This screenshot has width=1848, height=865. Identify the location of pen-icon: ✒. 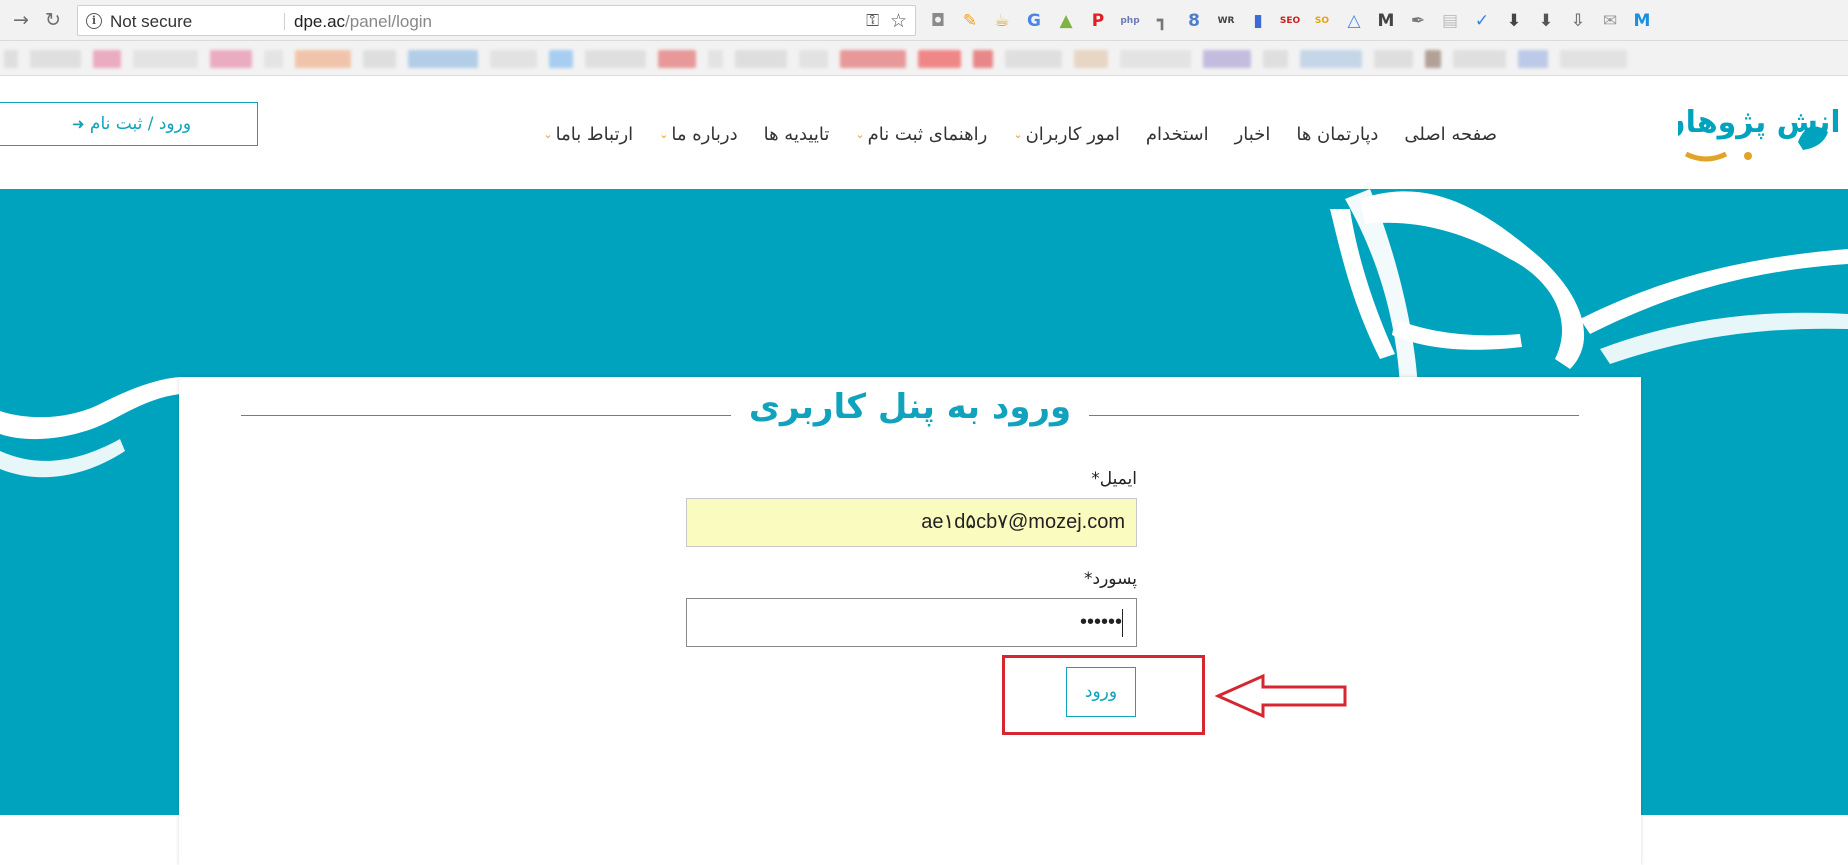
(1418, 21).